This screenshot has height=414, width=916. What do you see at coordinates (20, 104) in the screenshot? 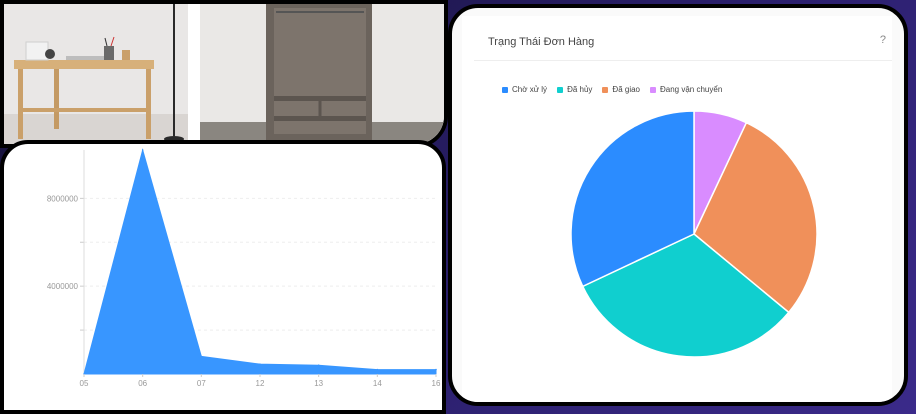
I see `desk-leg-left` at bounding box center [20, 104].